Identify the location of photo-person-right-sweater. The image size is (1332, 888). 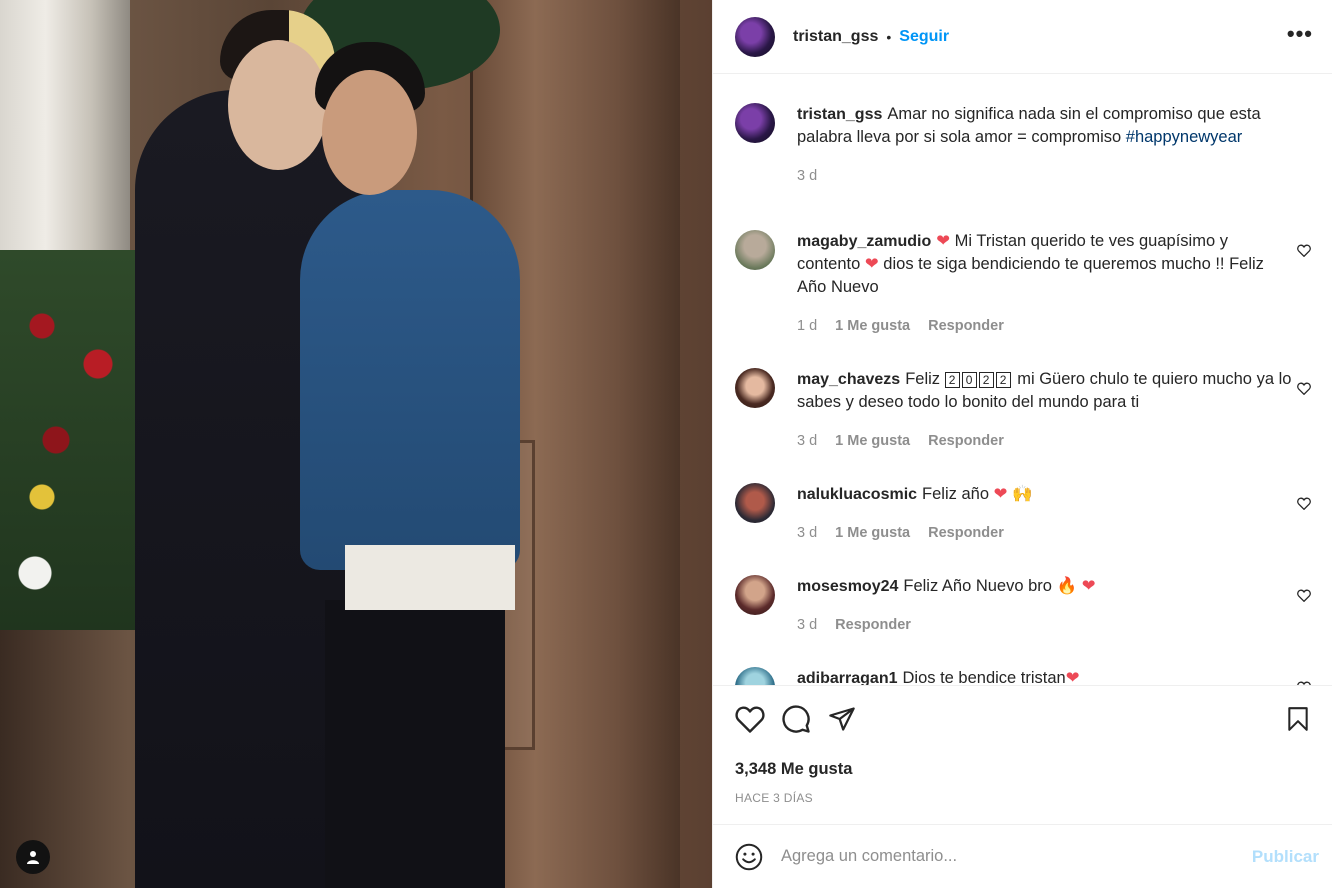
(410, 380).